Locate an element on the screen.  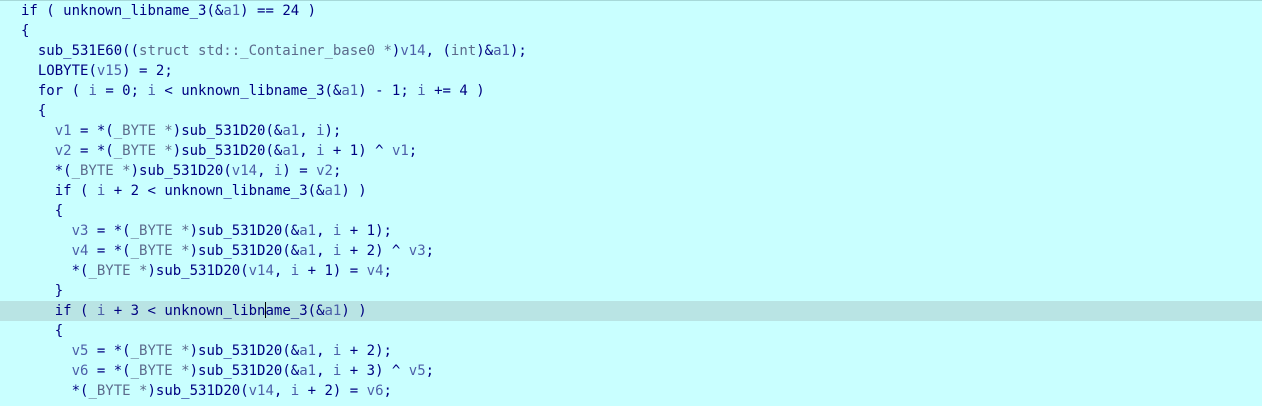
code-keyword: if ( is located at coordinates (42, 11).